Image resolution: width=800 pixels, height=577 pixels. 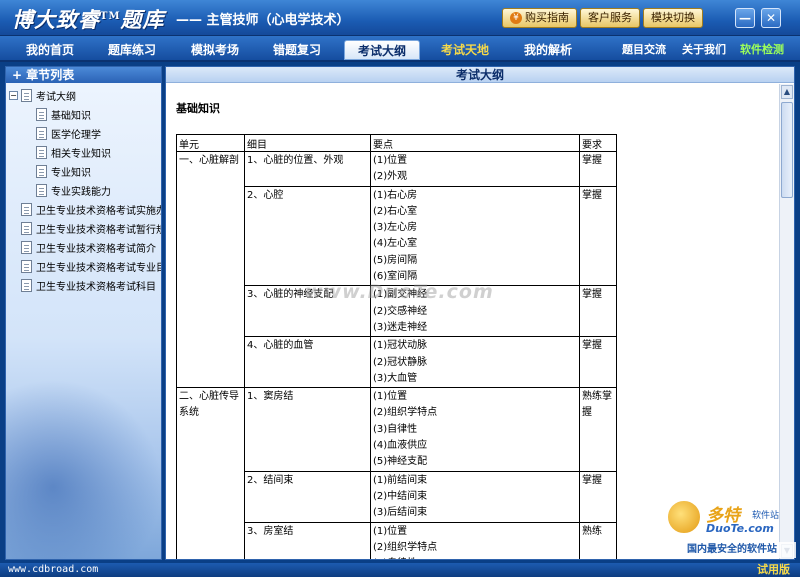 What do you see at coordinates (475, 429) in the screenshot?
I see `points-cell: (1)位置 (2)组织学特点 (3)自律性 (4)血液供应 (5)神经支配` at bounding box center [475, 429].